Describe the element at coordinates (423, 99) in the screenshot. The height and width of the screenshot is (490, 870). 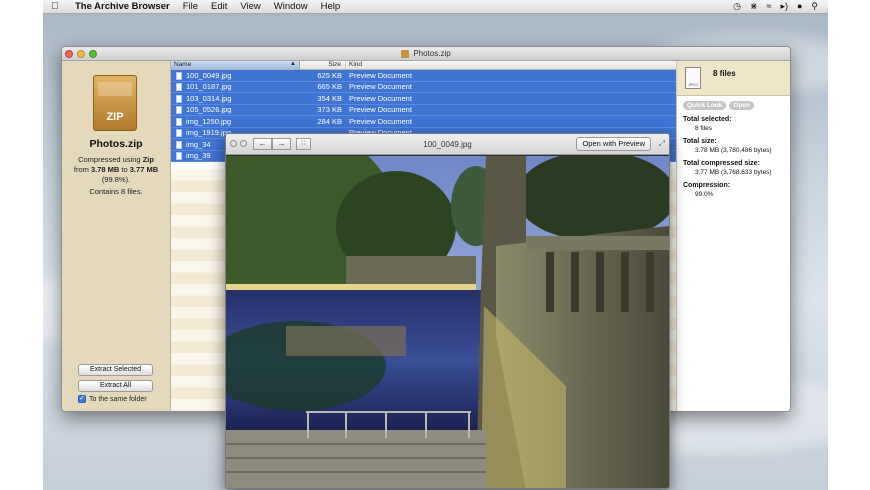
I see `file-row: 103_0314.jpg 354 KB Preview Document` at that location.